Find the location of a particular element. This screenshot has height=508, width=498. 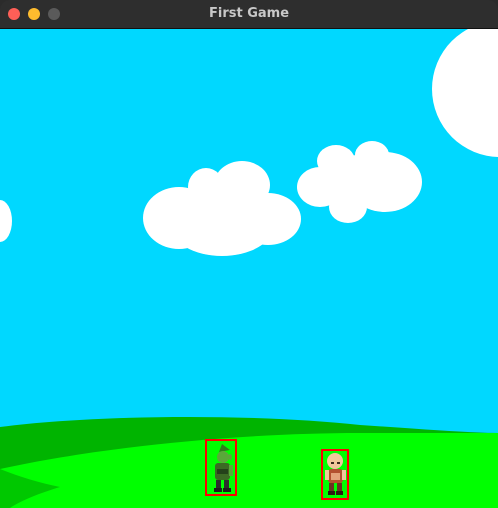

window-title: First Game is located at coordinates (249, 13).